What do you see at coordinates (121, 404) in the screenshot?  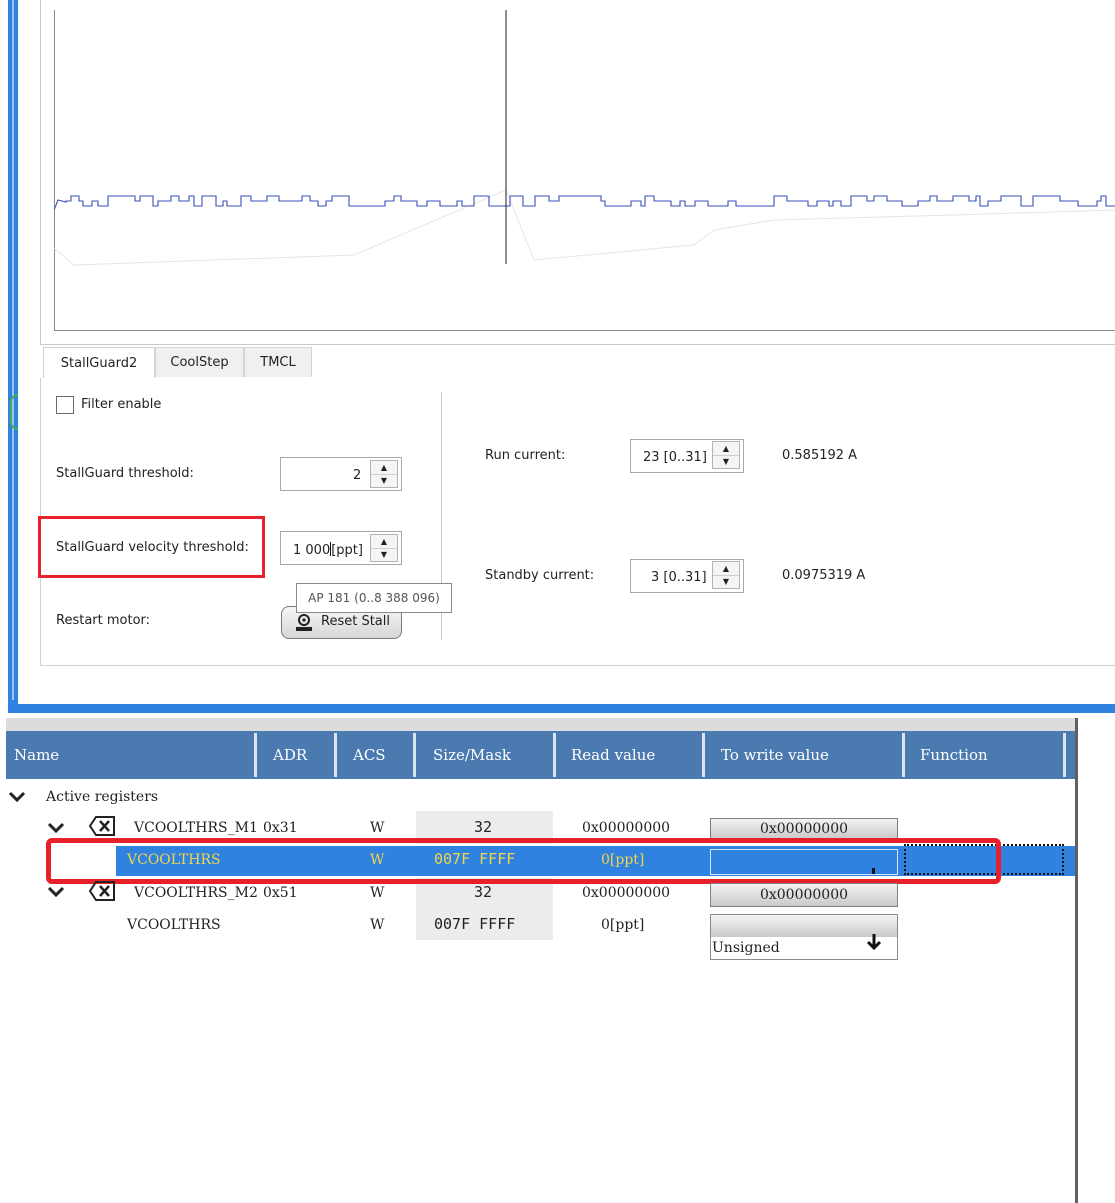 I see `filter-enable-label: Filter enable` at bounding box center [121, 404].